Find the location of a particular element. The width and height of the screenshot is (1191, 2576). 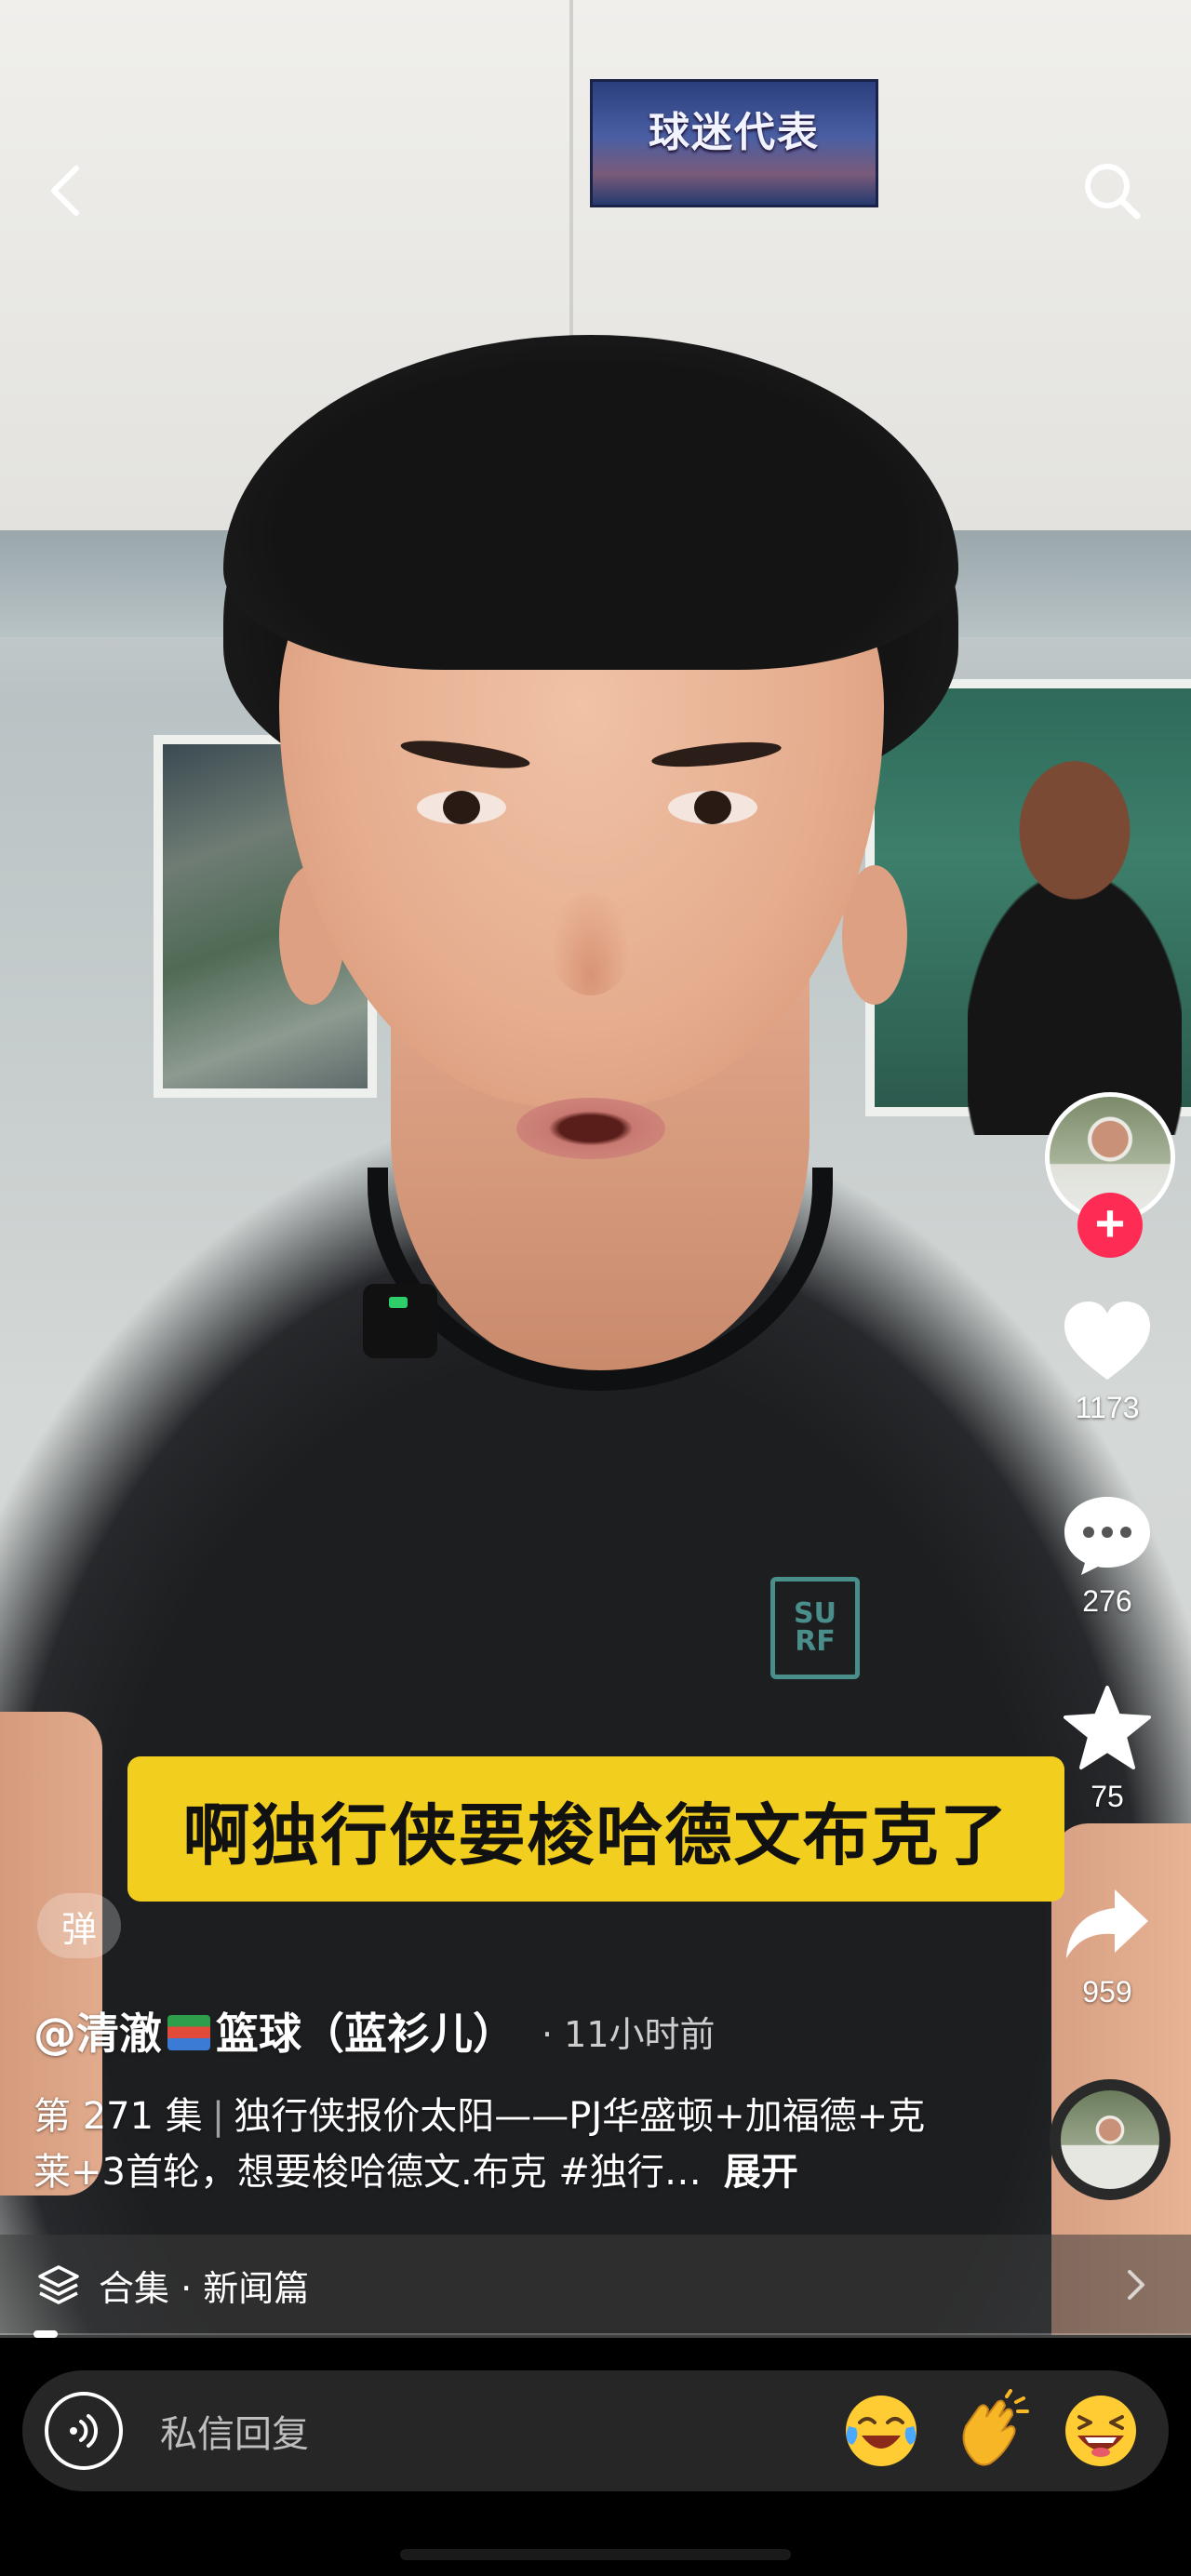

episode-label: 第 271 集 is located at coordinates (118, 2116).